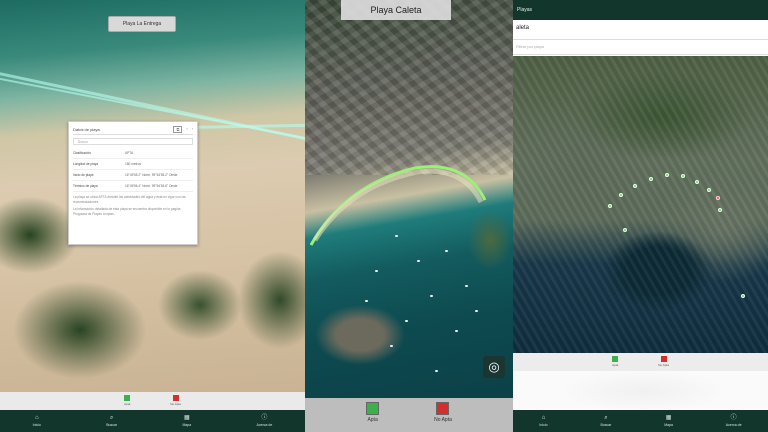 This screenshot has width=768, height=432. Describe the element at coordinates (718, 198) in the screenshot. I see `beach-marker-no-apta` at that location.